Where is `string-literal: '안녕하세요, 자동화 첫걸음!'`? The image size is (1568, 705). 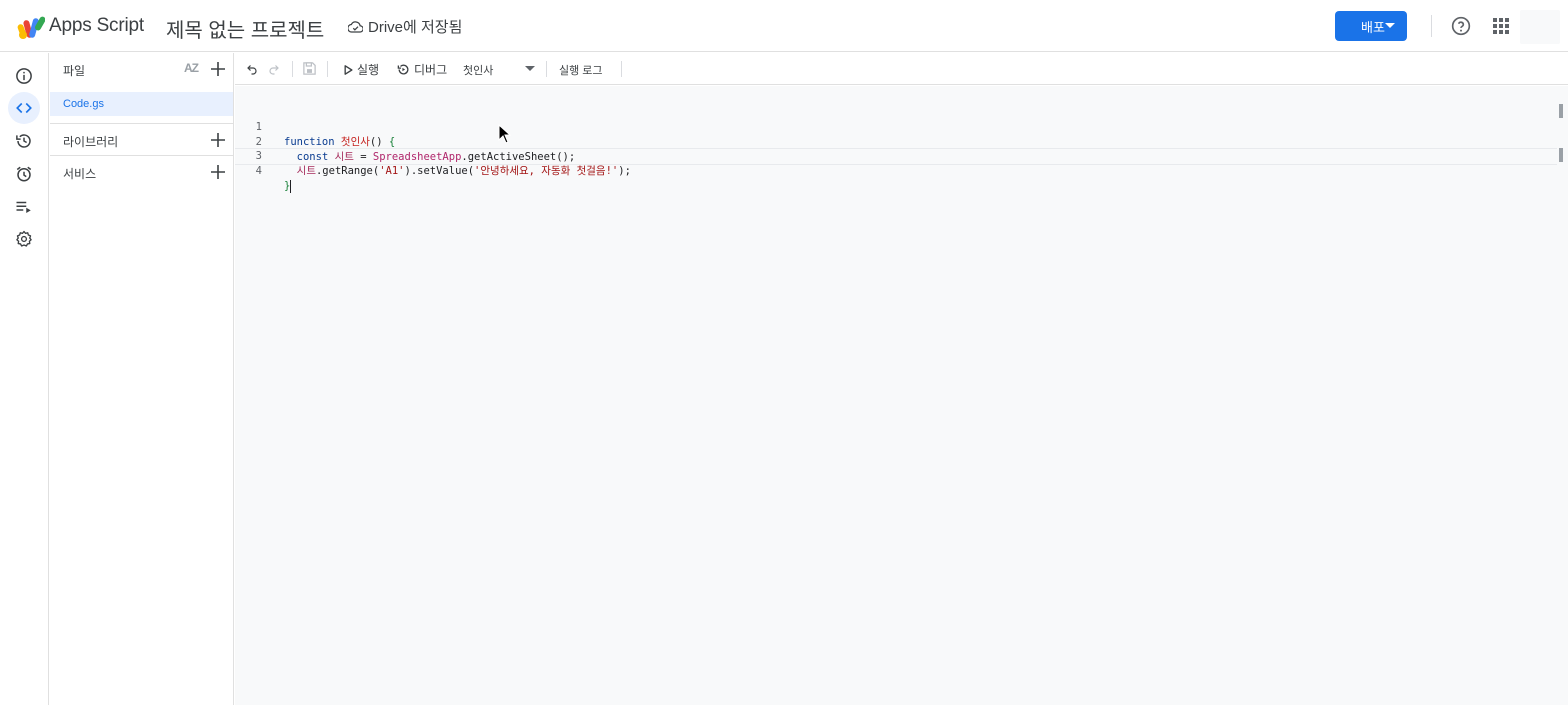 string-literal: '안녕하세요, 자동화 첫걸음!' is located at coordinates (546, 171).